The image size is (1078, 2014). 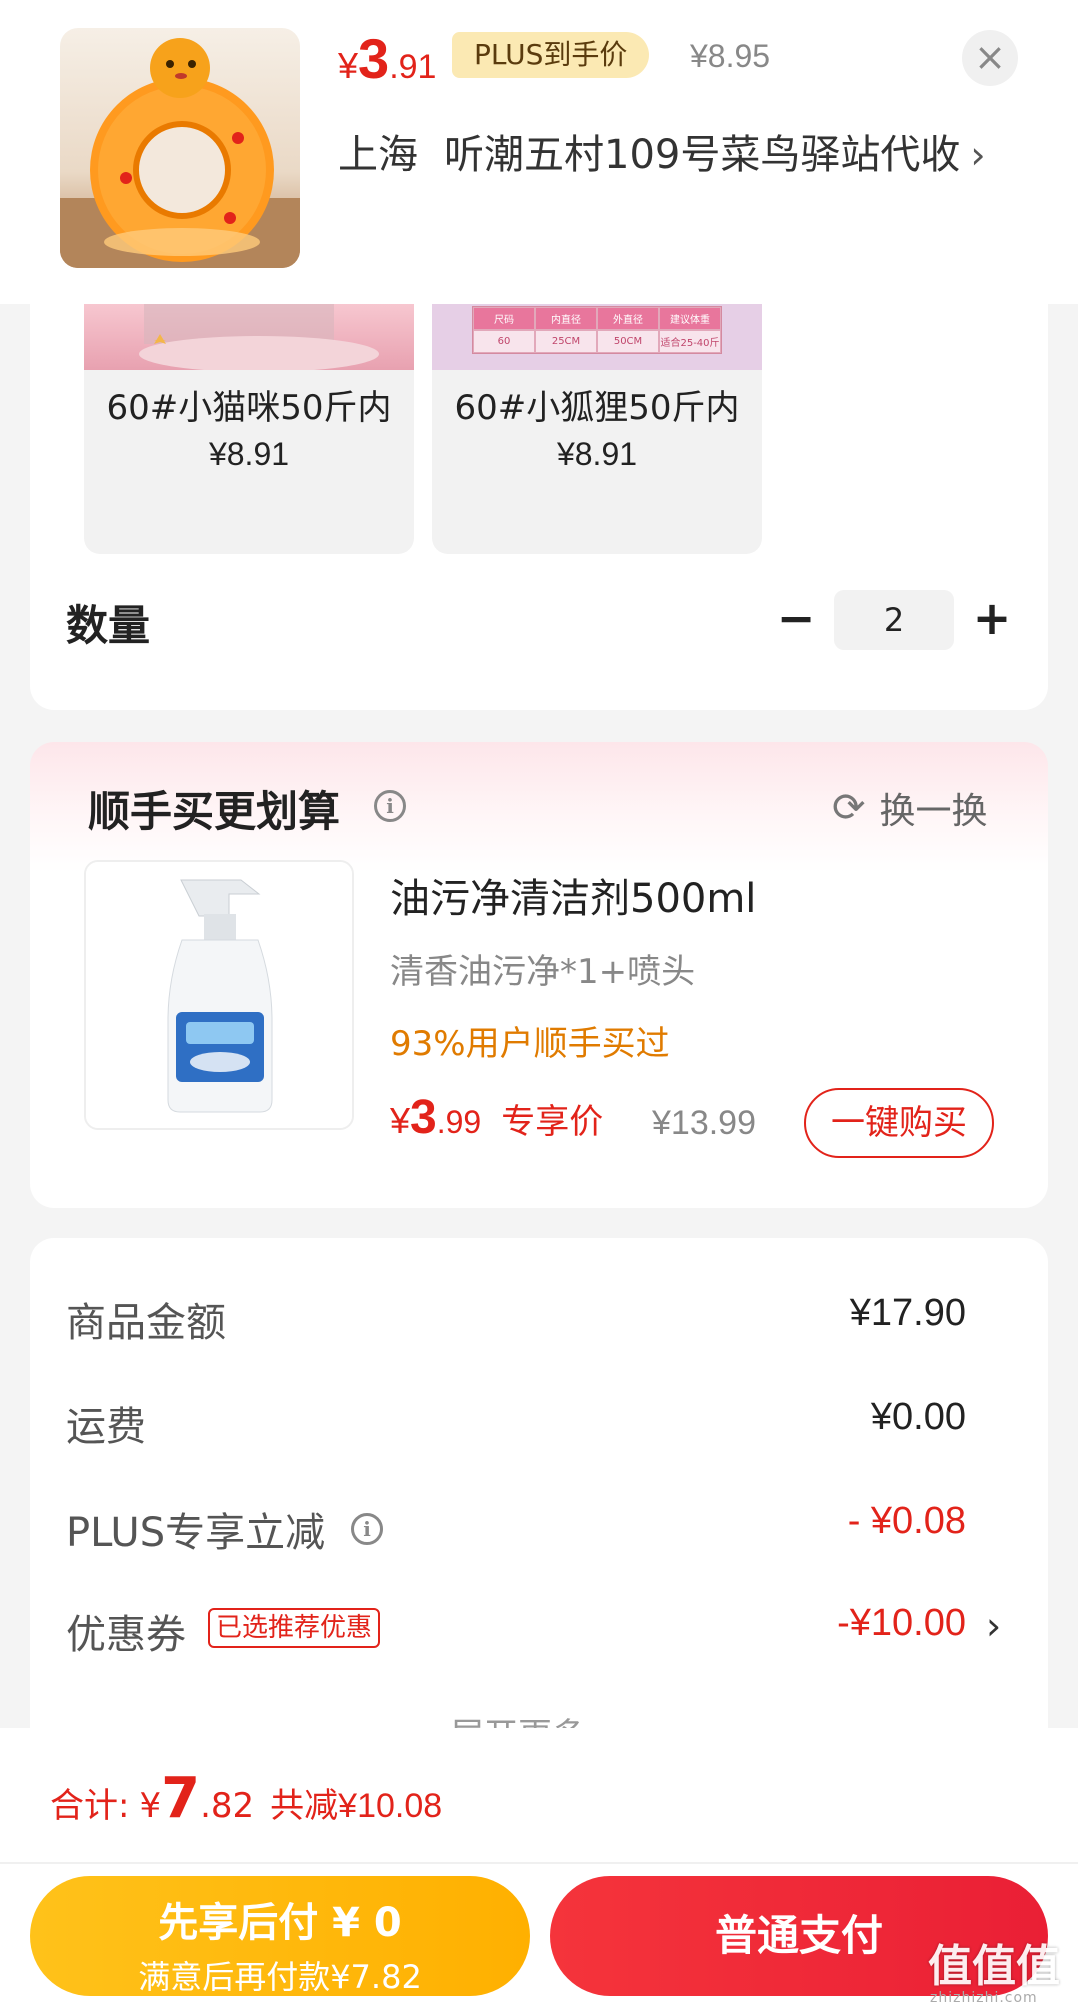 I want to click on order-total: 合计: ¥ 7 .82 共减¥10.08, so click(x=246, y=1798).